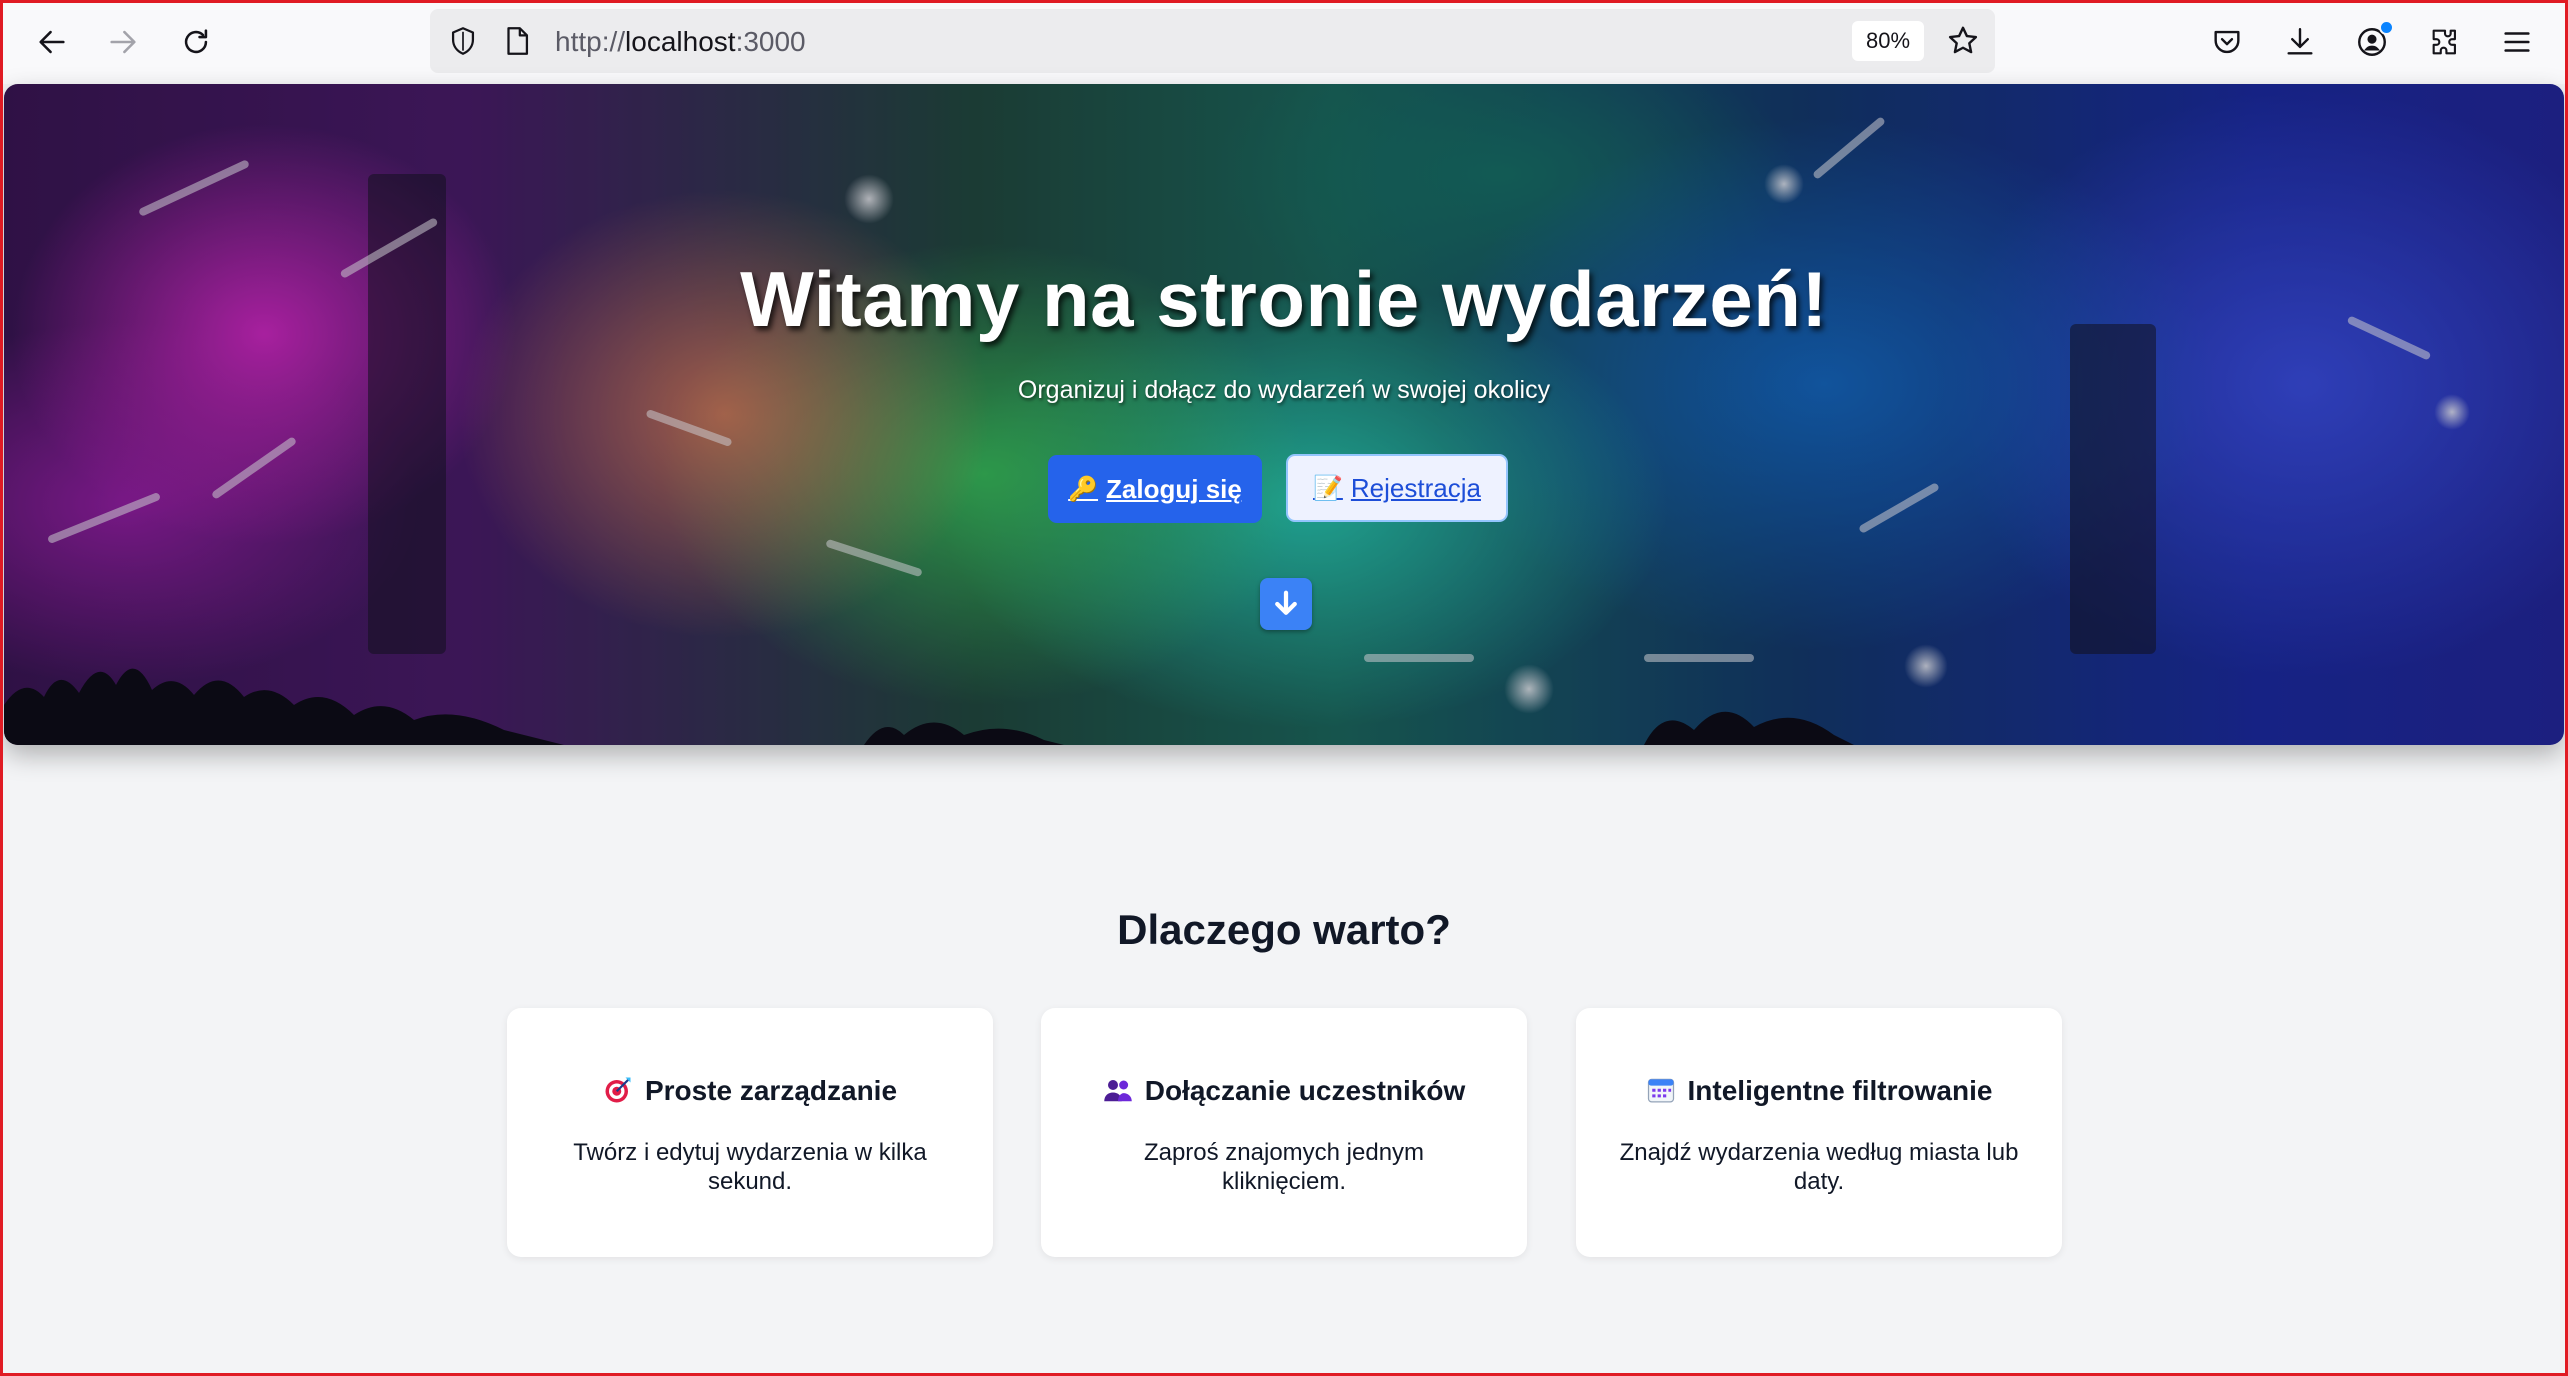  What do you see at coordinates (1888, 41) in the screenshot?
I see `zoom-level-button: 80%` at bounding box center [1888, 41].